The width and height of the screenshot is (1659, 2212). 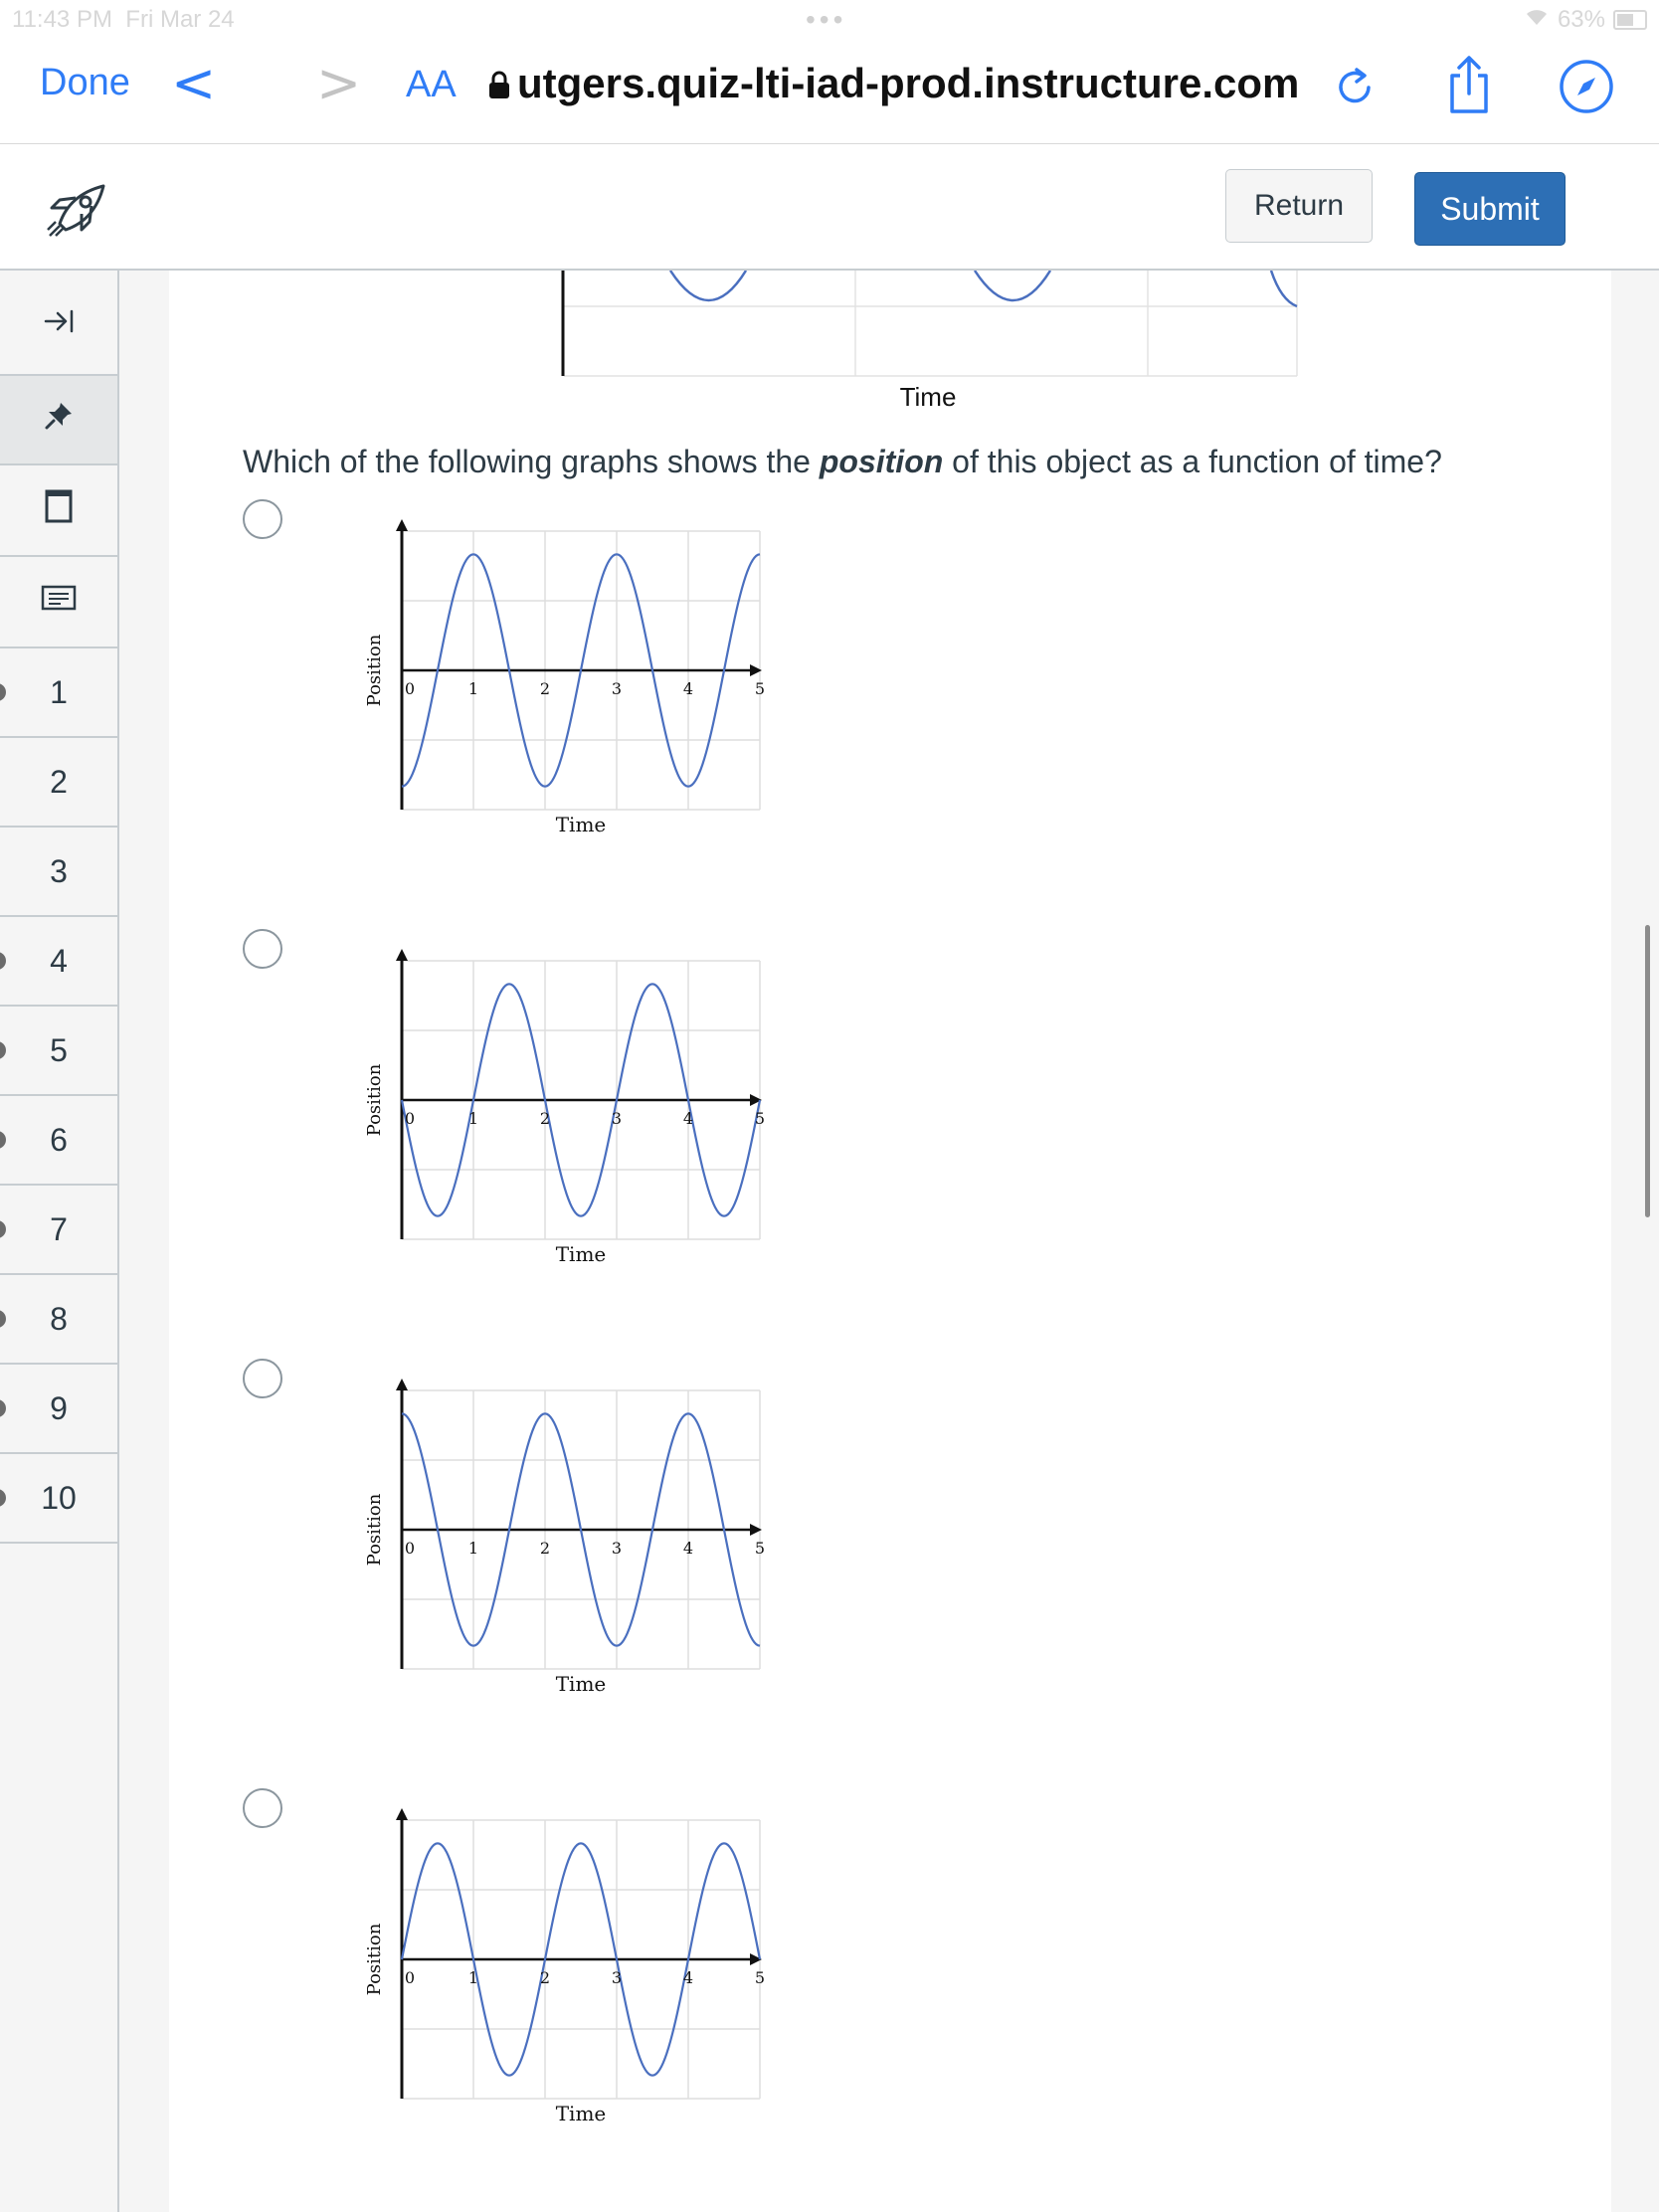 What do you see at coordinates (1355, 88) in the screenshot?
I see `reload-icon` at bounding box center [1355, 88].